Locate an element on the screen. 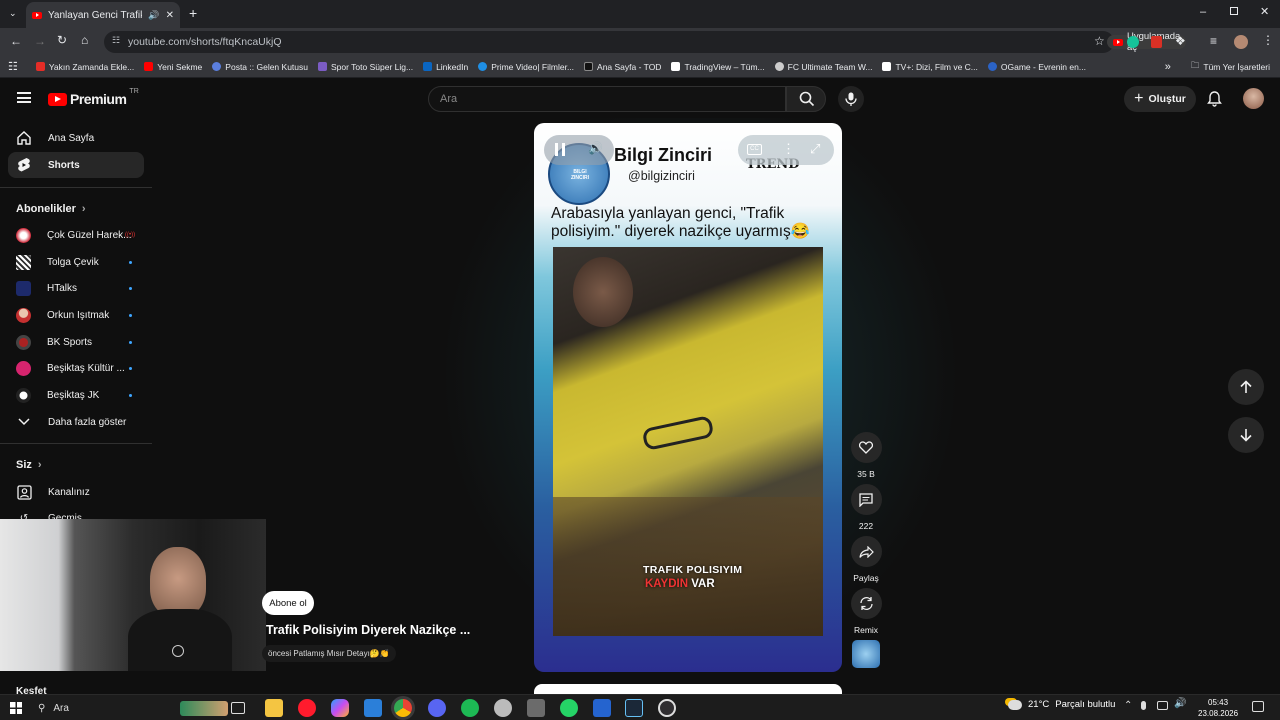 The image size is (1280, 720). sidebar-item-your-channel: Kanalınız is located at coordinates (76, 492).